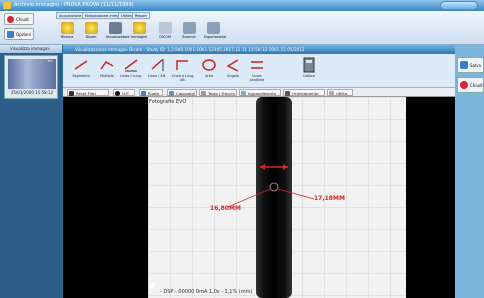  What do you see at coordinates (221, 93) in the screenshot?
I see `button-label: Testo / Freccia` at bounding box center [221, 93].